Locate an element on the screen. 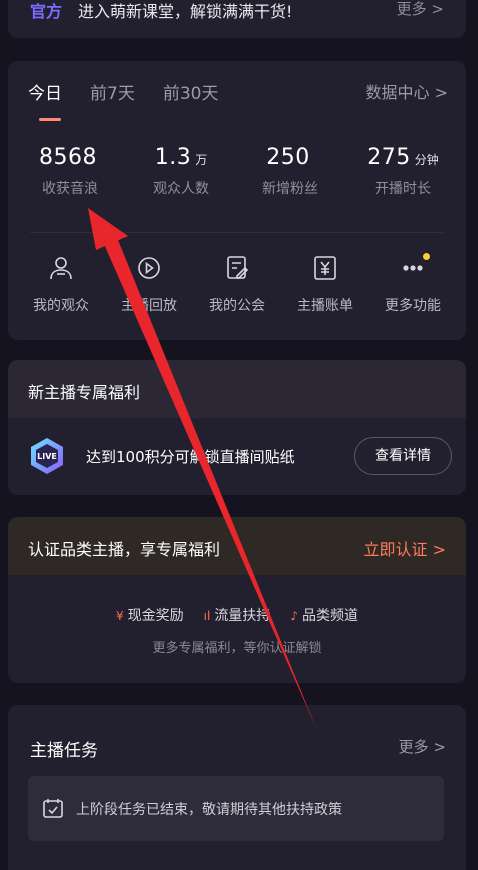 This screenshot has width=478, height=870. new-anchor-benefits-card: 新主播专属福利 LIVE 达到100积分可解锁直播间贴纸 查看详情 is located at coordinates (237, 427).